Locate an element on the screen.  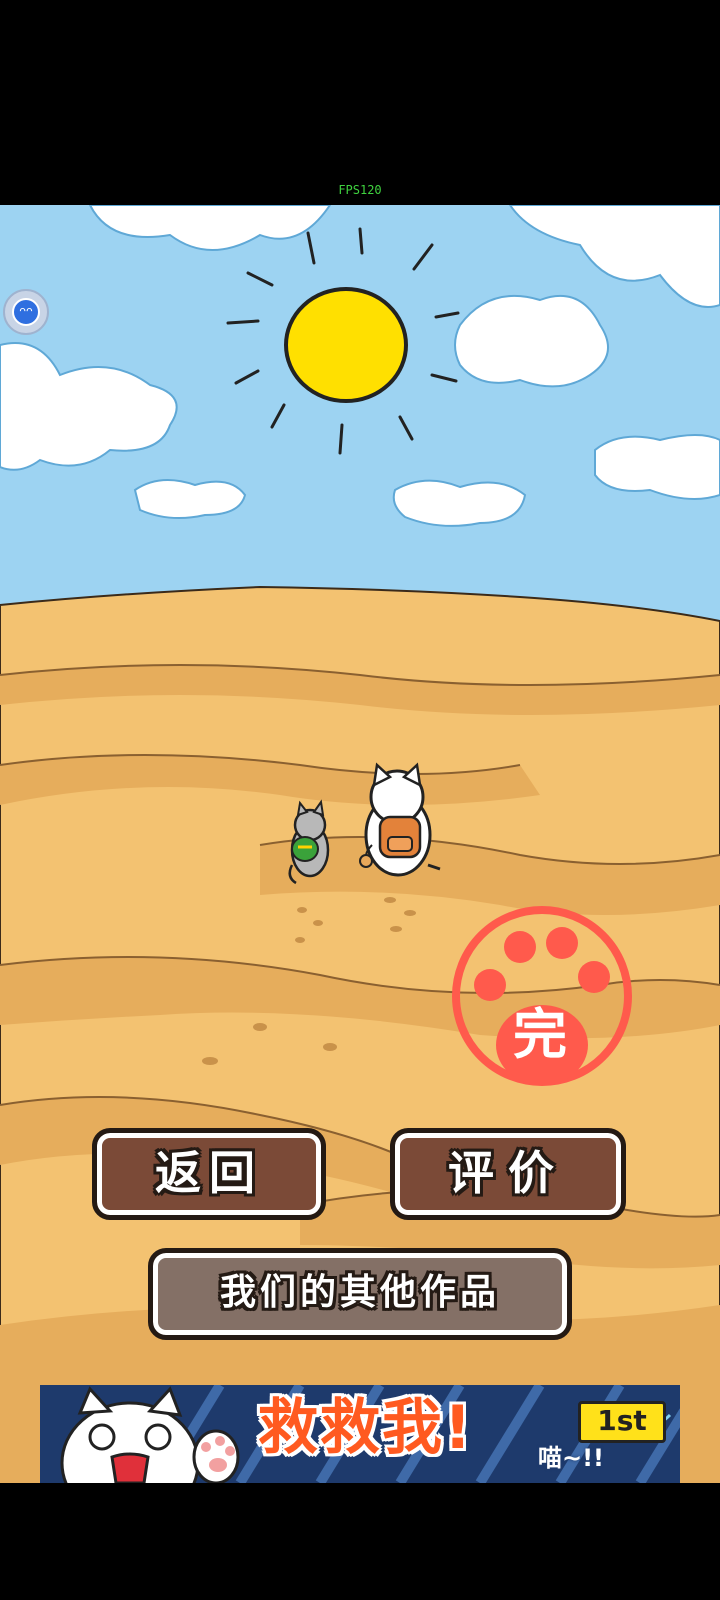
rate-button: 评价 is located at coordinates (508, 1174).